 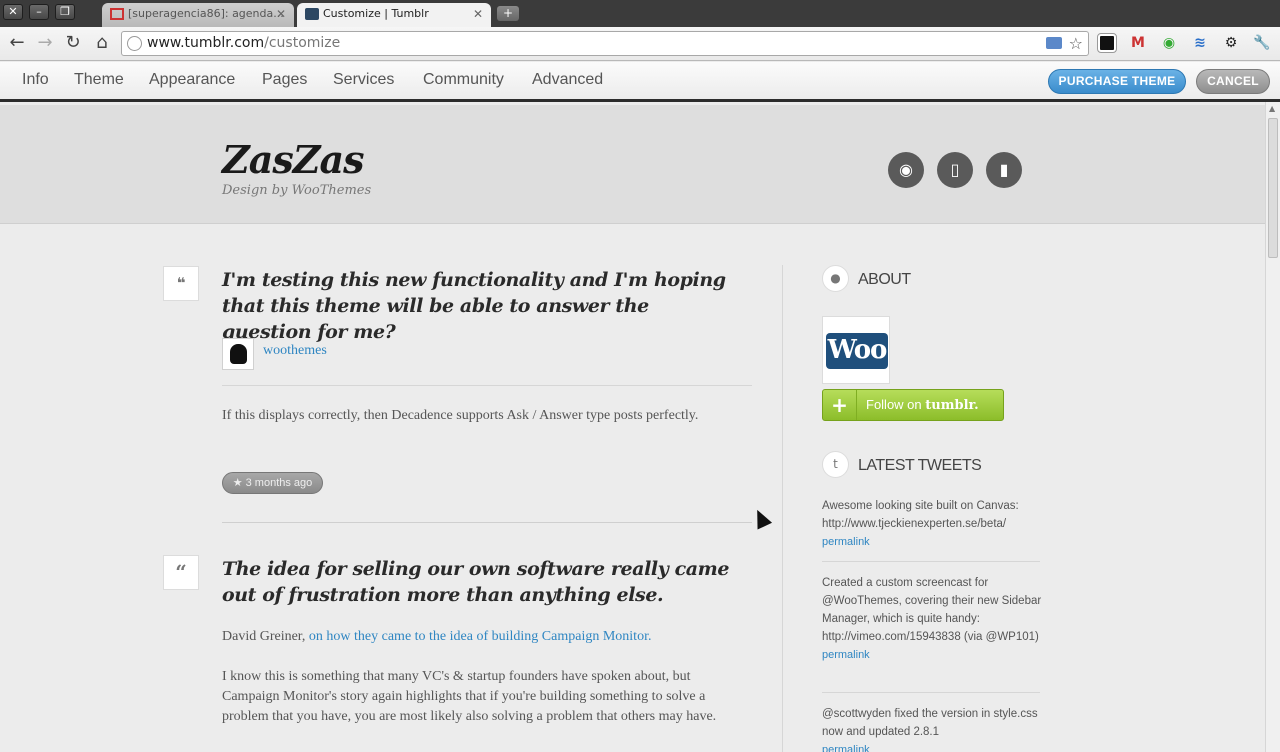 I want to click on window-minimize-icon: –, so click(x=39, y=12).